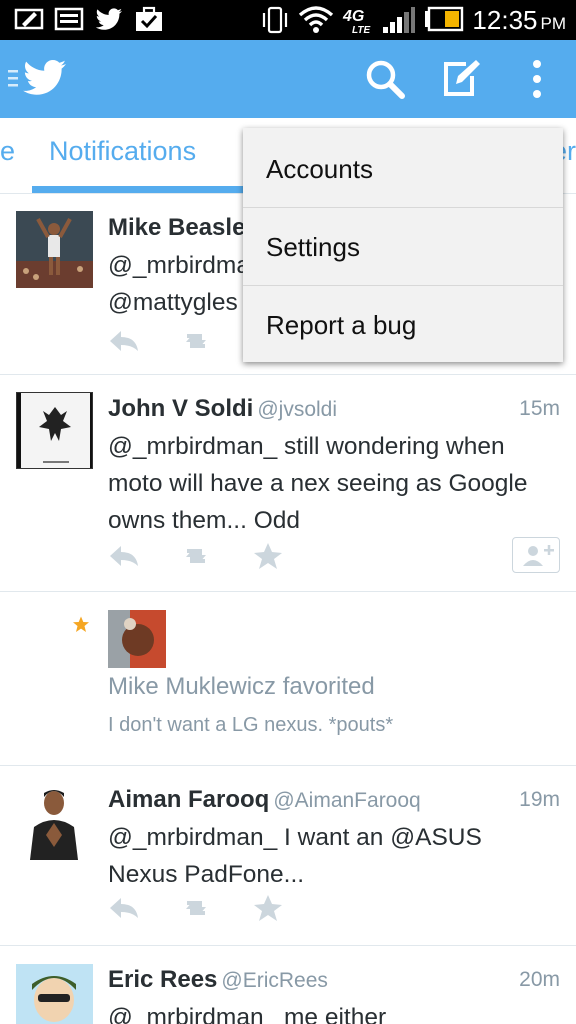  I want to click on briefcase-check-icon, so click(149, 18).